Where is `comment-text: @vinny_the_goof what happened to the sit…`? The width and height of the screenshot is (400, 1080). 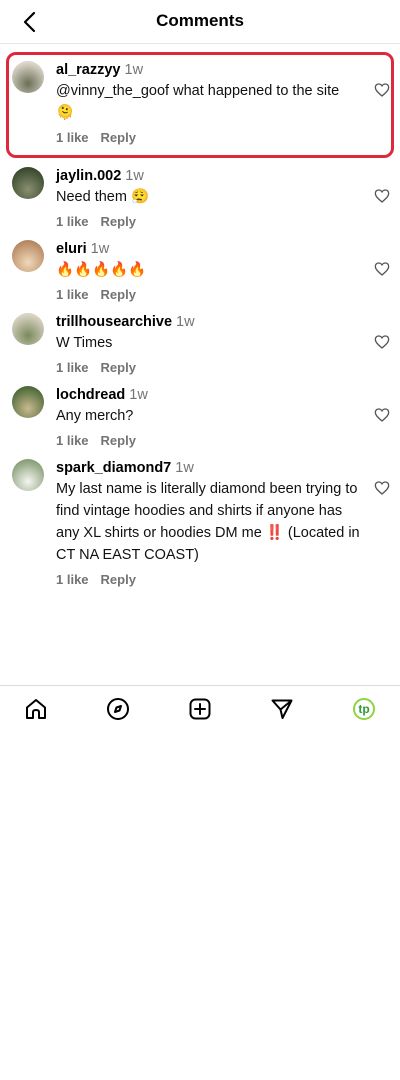 comment-text: @vinny_the_goof what happened to the sit… is located at coordinates (198, 102).